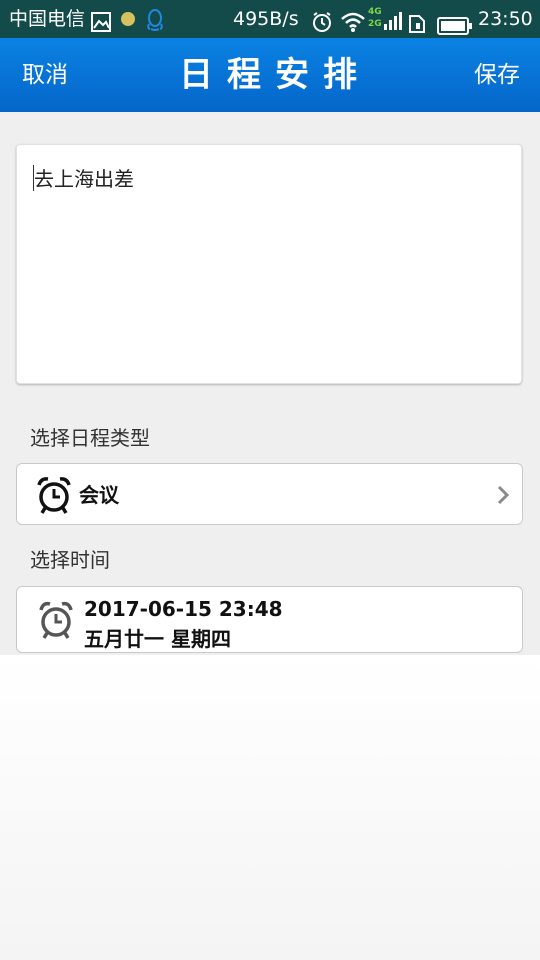 The image size is (540, 960). Describe the element at coordinates (101, 20) in the screenshot. I see `gallery-icon` at that location.